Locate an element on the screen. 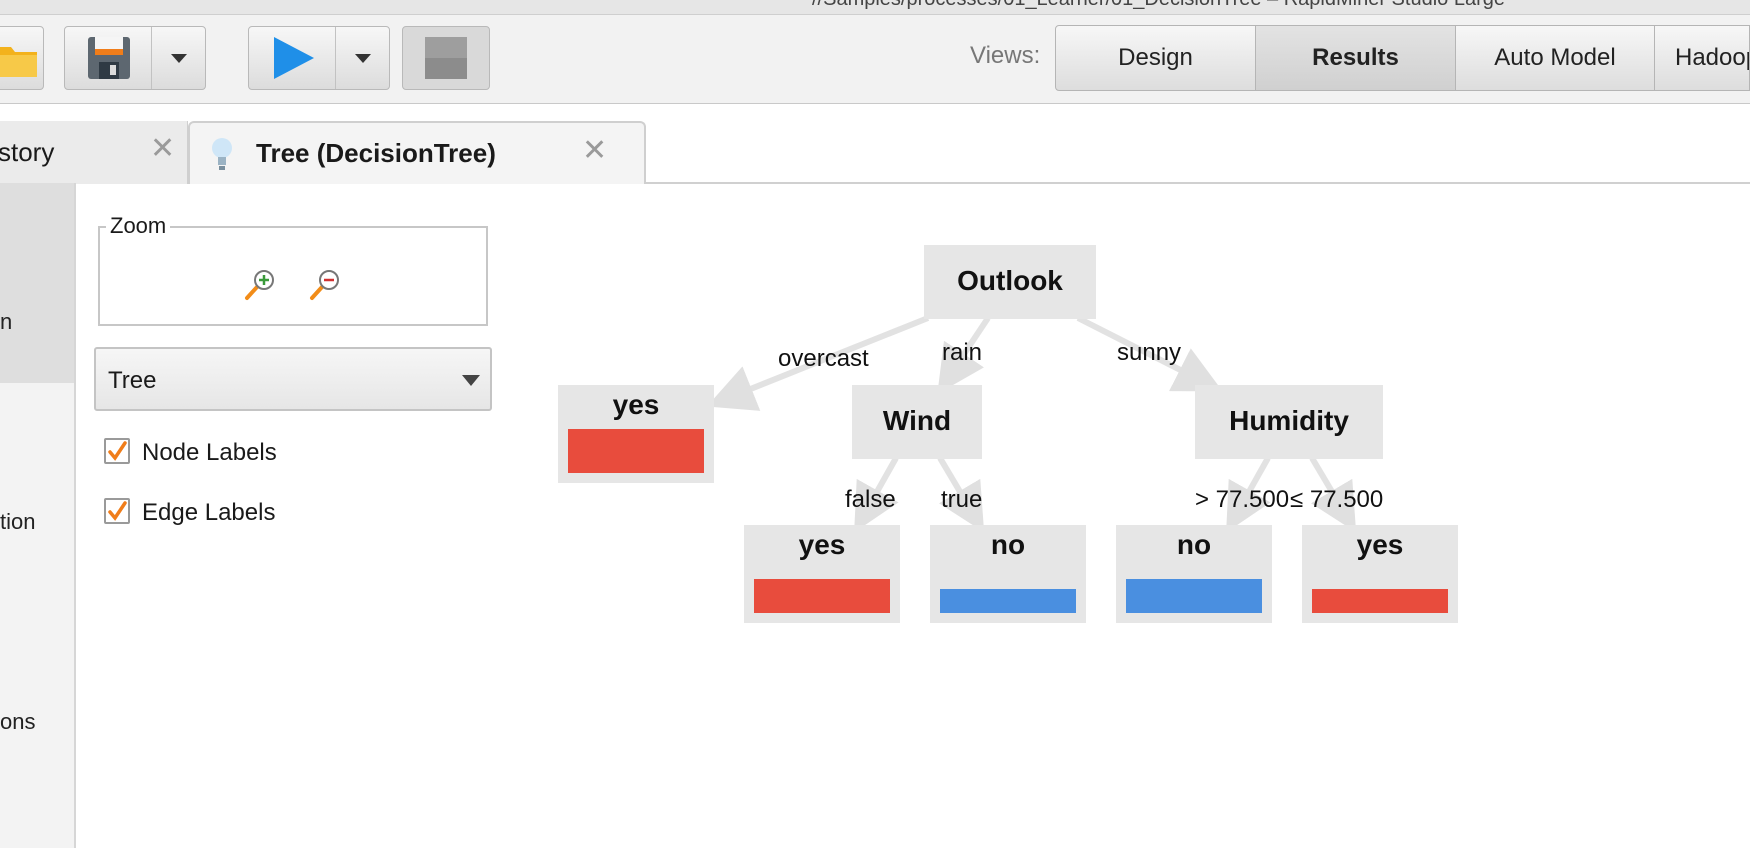 The image size is (1750, 848). tree-leaf-overcast: yes is located at coordinates (636, 434).